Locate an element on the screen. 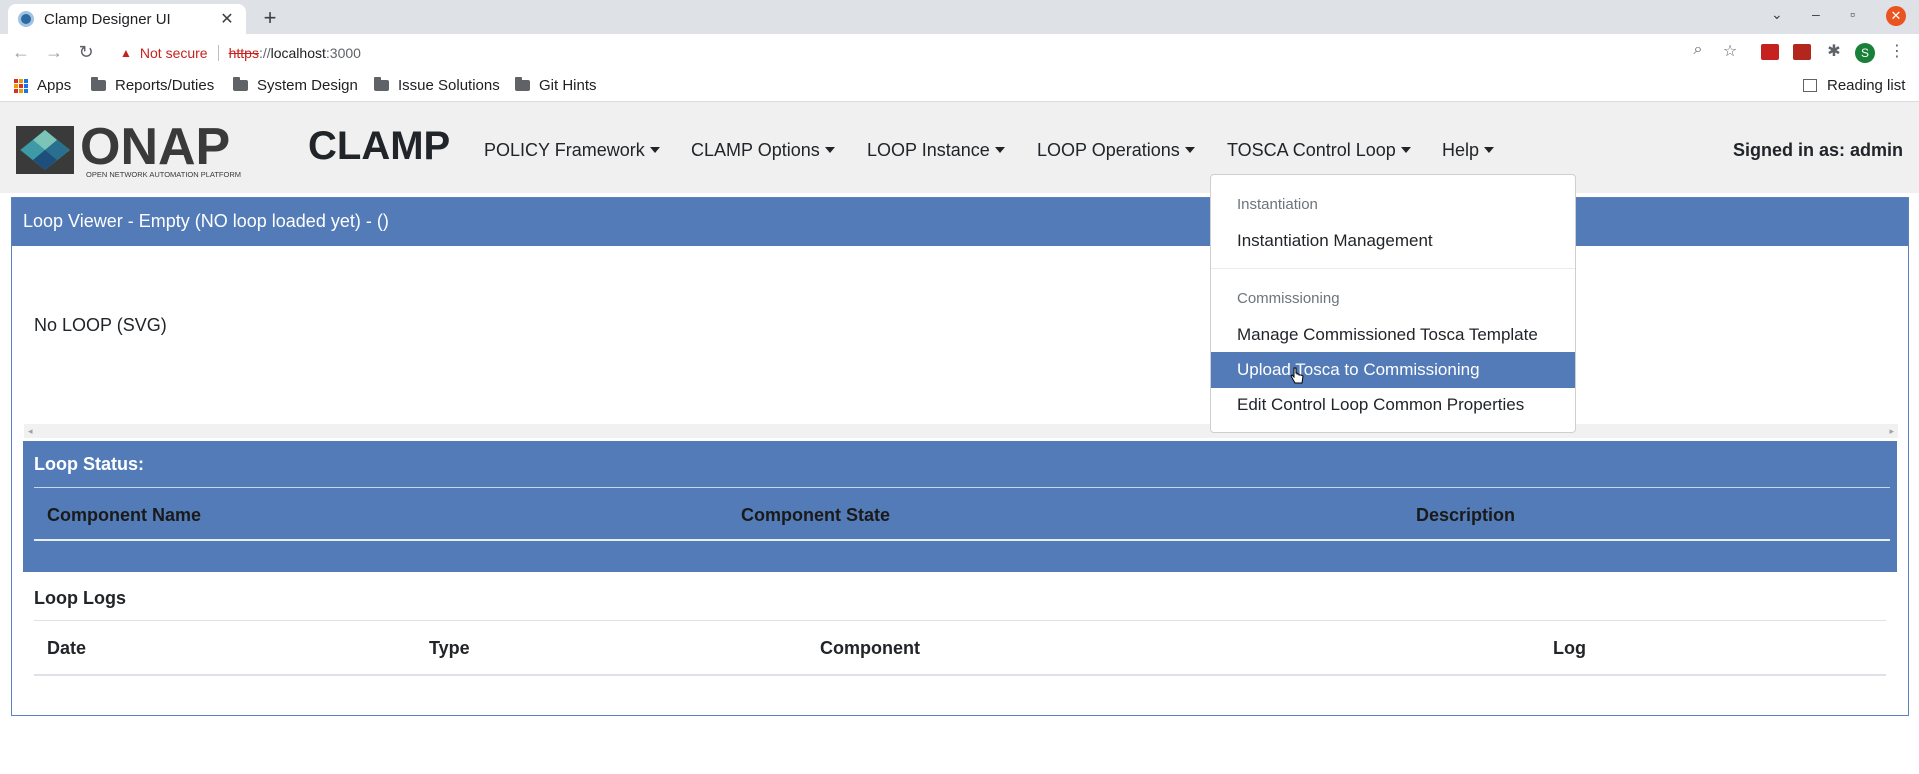 Image resolution: width=1919 pixels, height=774 pixels. menu-tosca-control-loop: TOSCA Control Loop is located at coordinates (1319, 150).